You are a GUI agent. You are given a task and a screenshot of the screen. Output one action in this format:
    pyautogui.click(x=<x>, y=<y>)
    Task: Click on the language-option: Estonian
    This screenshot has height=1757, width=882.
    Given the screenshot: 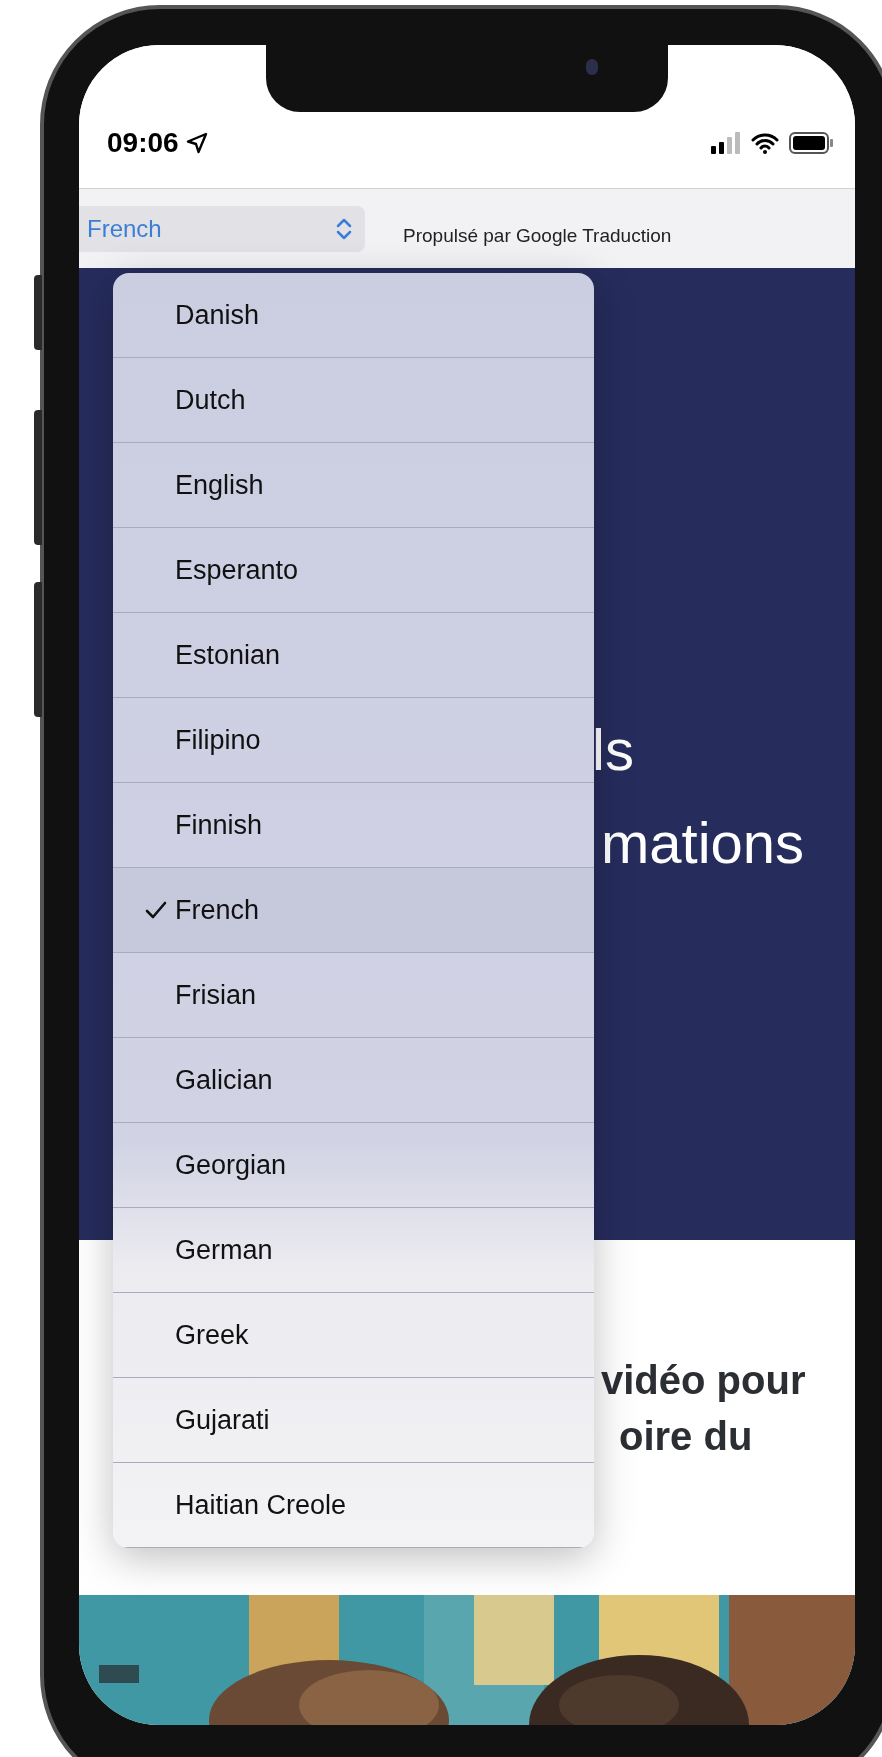 What is the action you would take?
    pyautogui.click(x=353, y=655)
    